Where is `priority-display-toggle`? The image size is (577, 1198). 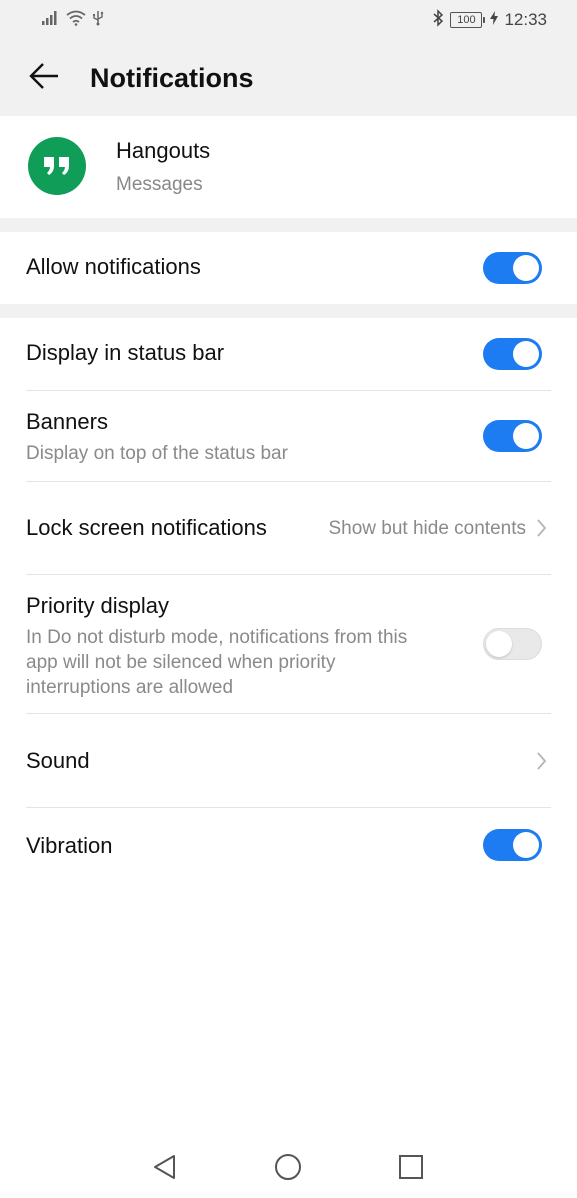
priority-display-toggle is located at coordinates (512, 644).